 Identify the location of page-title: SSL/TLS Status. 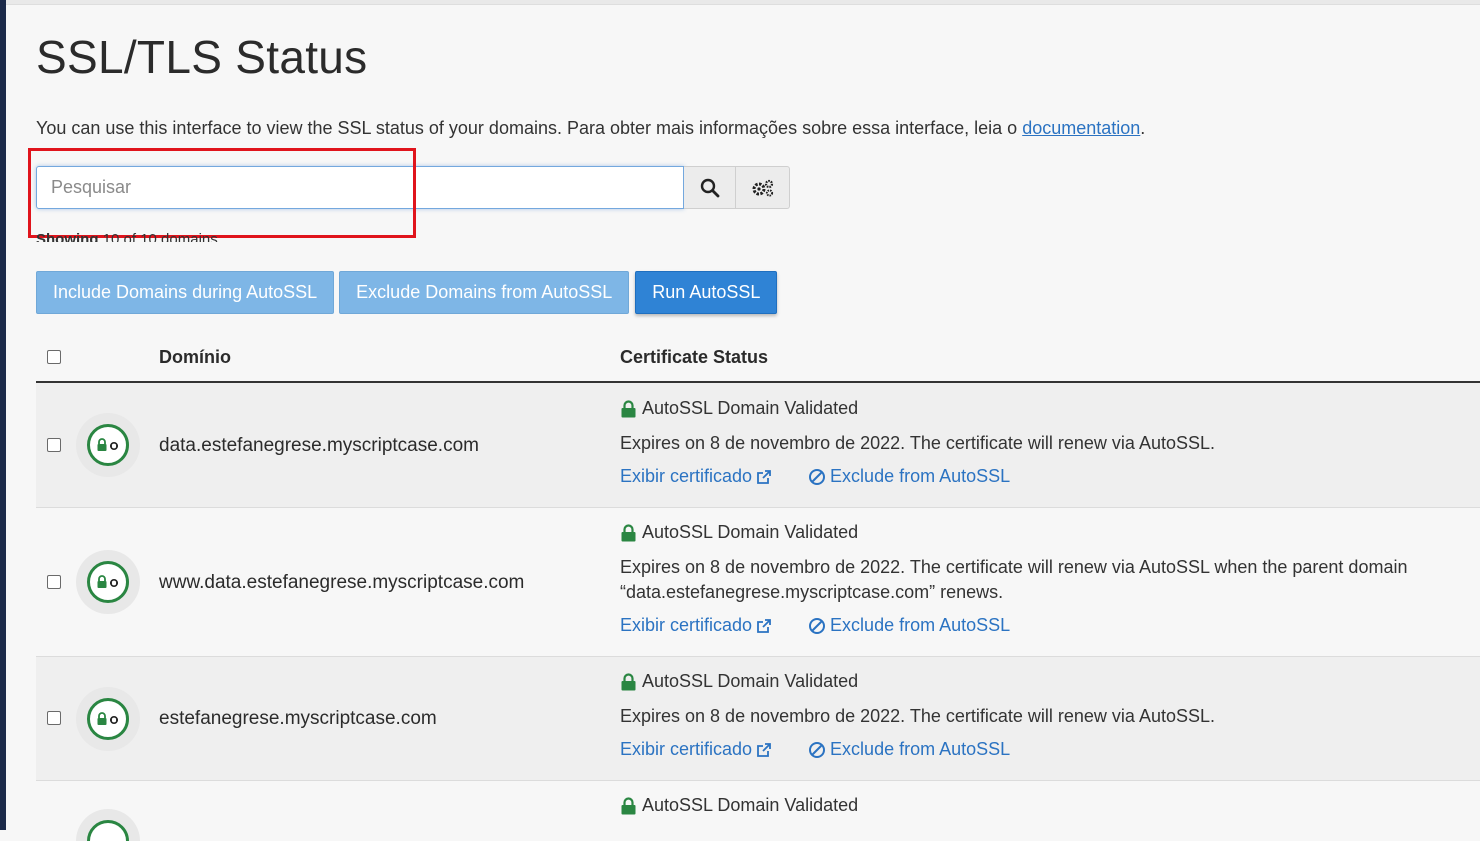
(202, 57).